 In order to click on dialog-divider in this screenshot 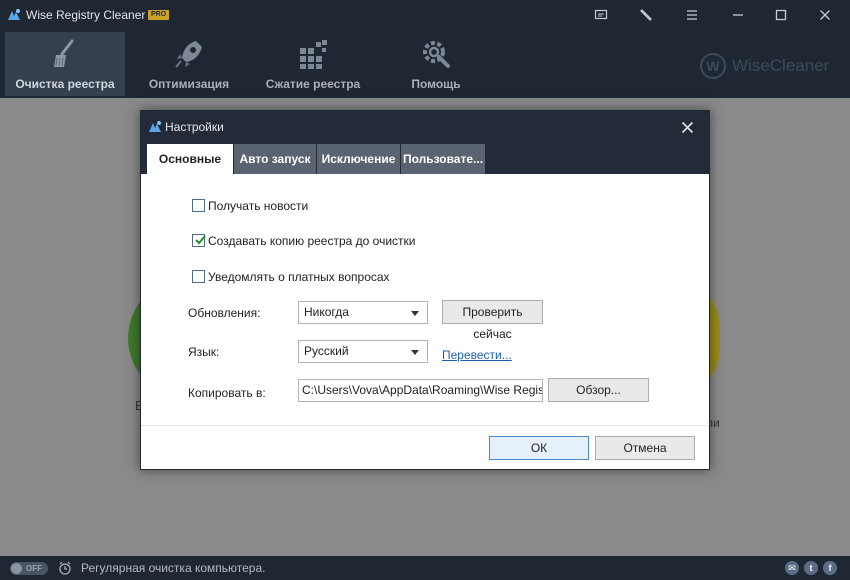, I will do `click(425, 425)`.